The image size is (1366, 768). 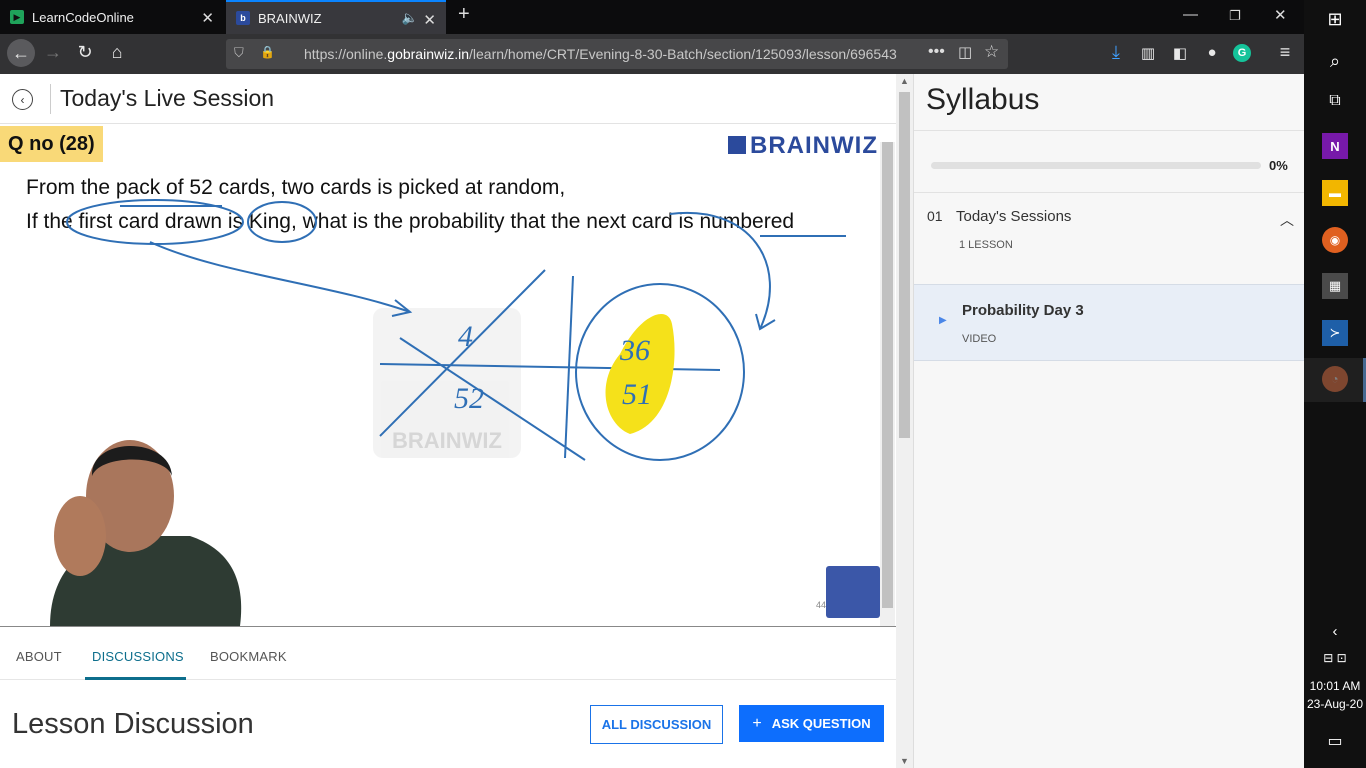 What do you see at coordinates (991, 52) in the screenshot?
I see `bookmark-star-icon: ☆` at bounding box center [991, 52].